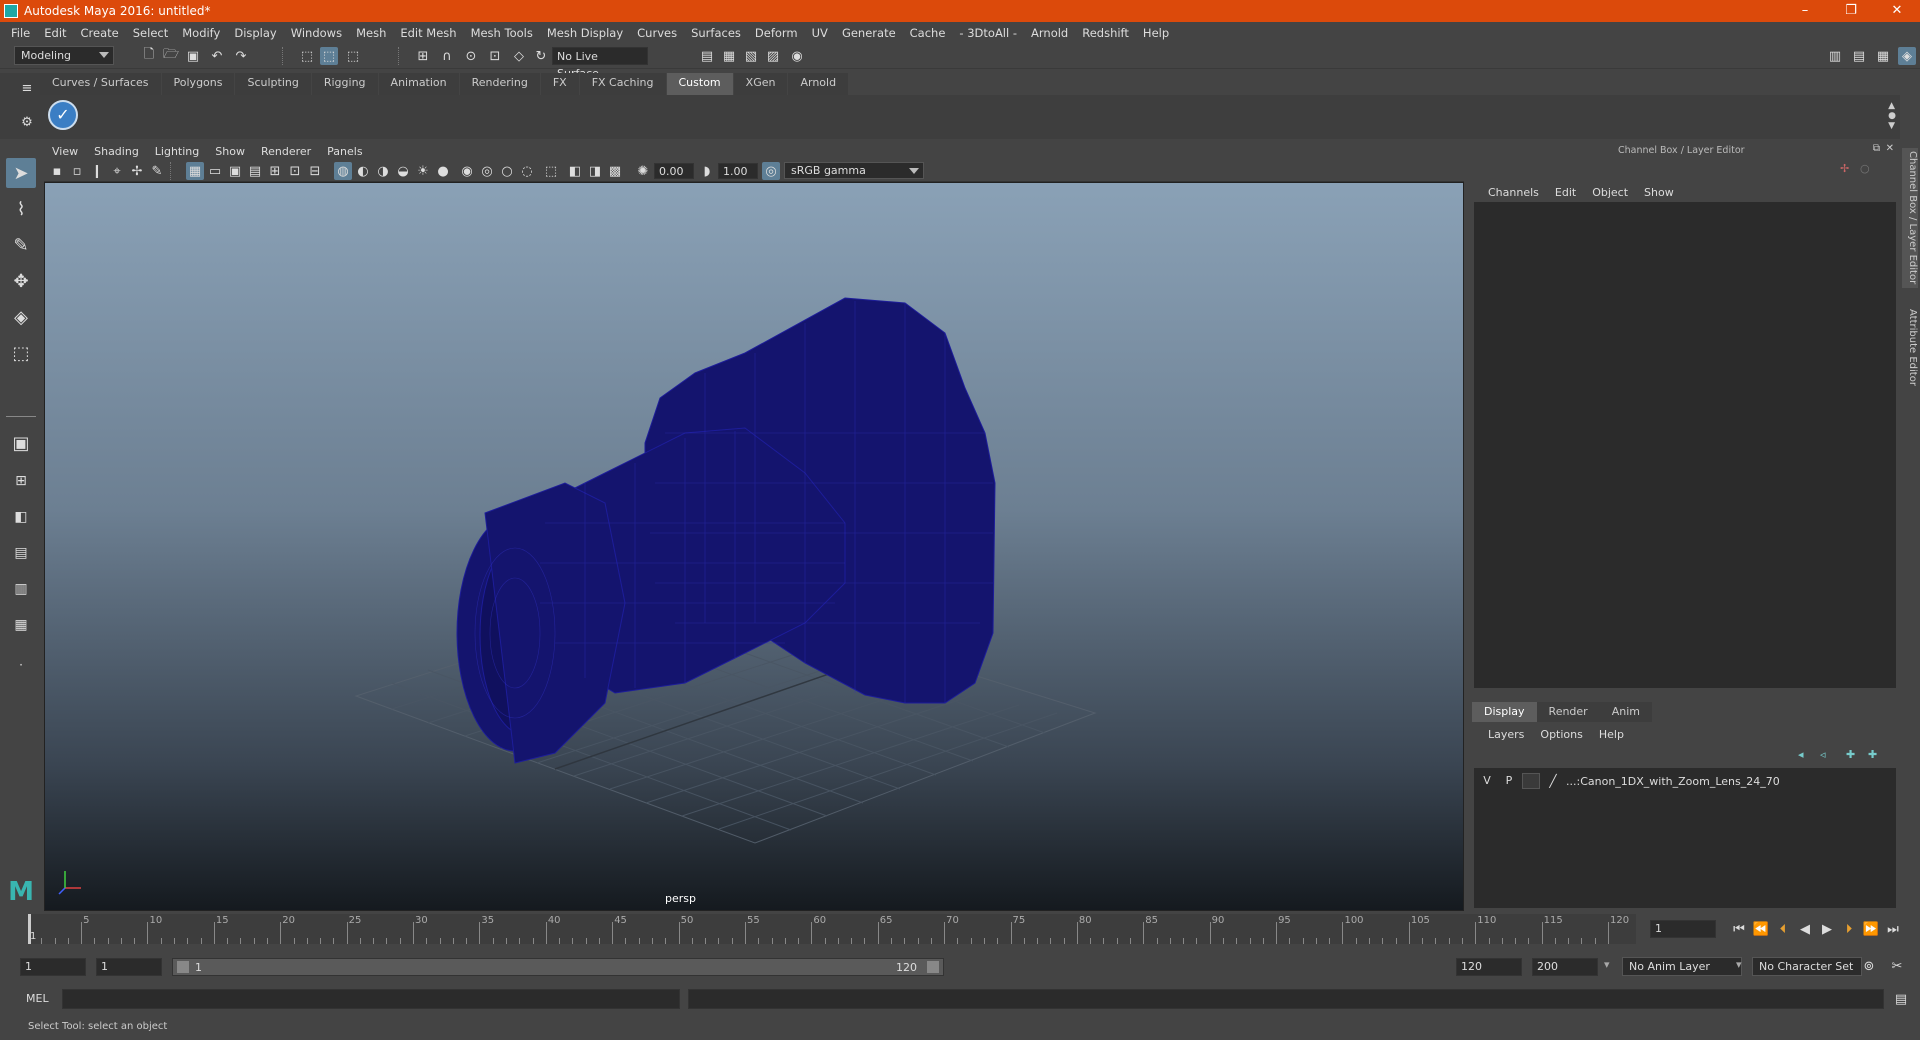 Image resolution: width=1920 pixels, height=1040 pixels. I want to click on more-layouts-icon: ·, so click(21, 665).